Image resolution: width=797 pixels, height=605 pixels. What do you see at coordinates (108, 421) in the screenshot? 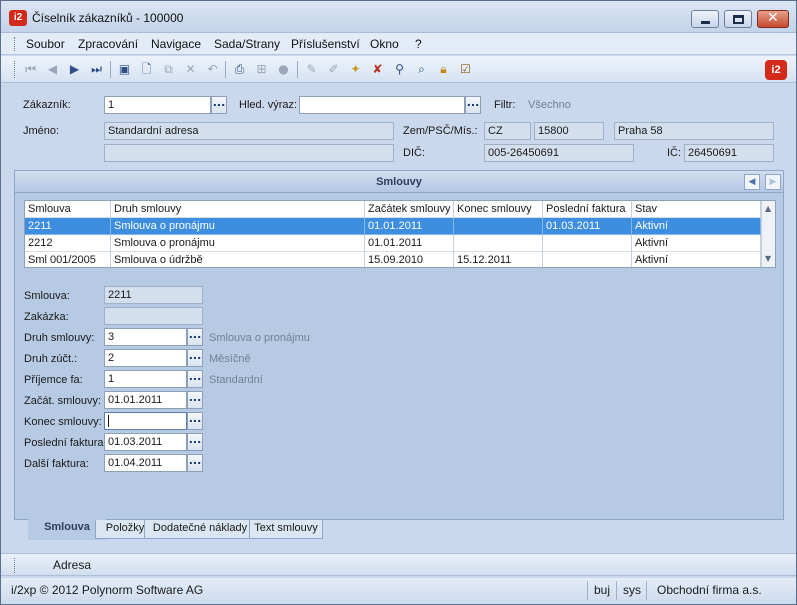
I see `text-cursor` at bounding box center [108, 421].